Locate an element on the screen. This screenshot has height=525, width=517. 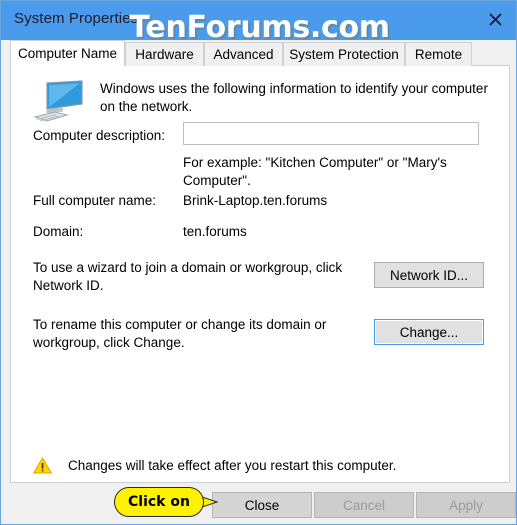
click-on-callout: Click on is located at coordinates (166, 502).